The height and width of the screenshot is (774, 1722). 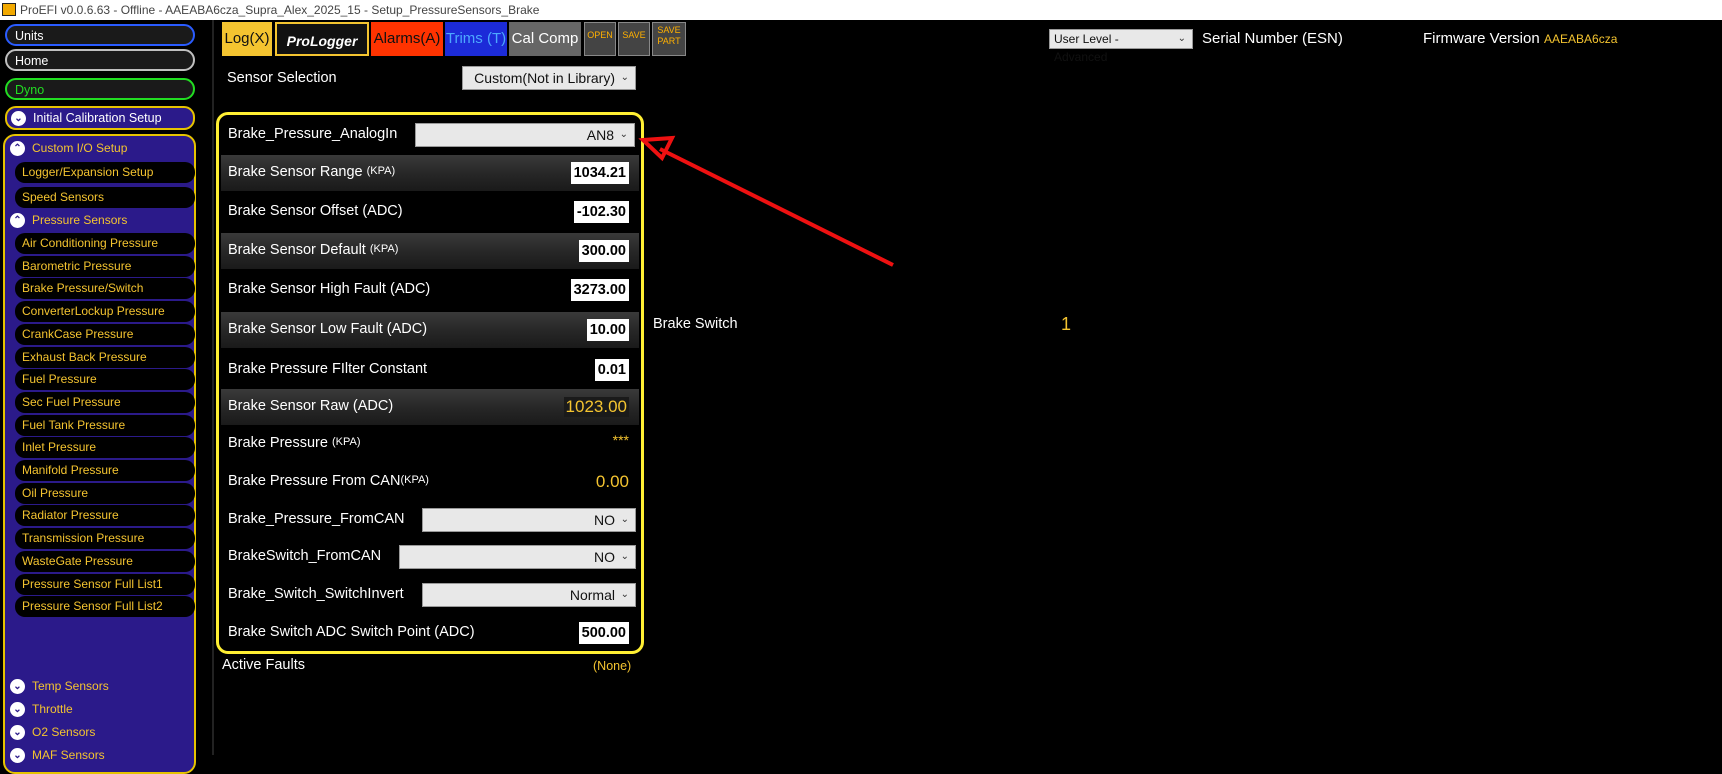 What do you see at coordinates (105, 607) in the screenshot?
I see `sidebar-item-pressure: Pressure Sensor Full List2` at bounding box center [105, 607].